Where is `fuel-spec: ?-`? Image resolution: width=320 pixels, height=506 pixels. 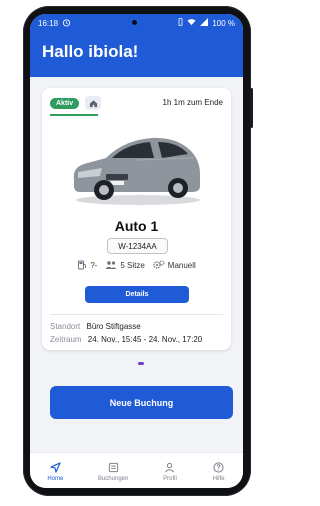
fuel-spec: ?- is located at coordinates (87, 265).